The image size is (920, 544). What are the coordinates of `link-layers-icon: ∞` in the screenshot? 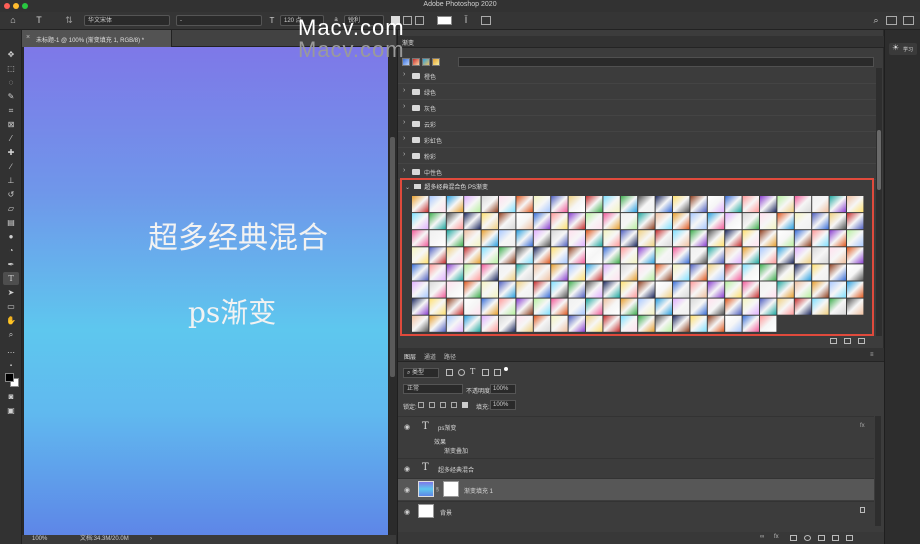 It's located at (762, 537).